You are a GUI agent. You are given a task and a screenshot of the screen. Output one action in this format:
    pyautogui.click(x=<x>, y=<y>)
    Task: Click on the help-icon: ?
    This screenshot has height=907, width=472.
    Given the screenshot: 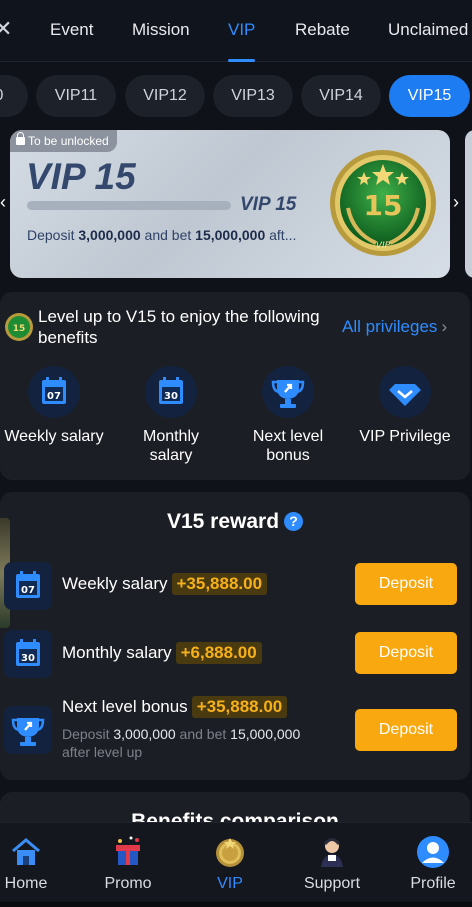 What is the action you would take?
    pyautogui.click(x=294, y=521)
    